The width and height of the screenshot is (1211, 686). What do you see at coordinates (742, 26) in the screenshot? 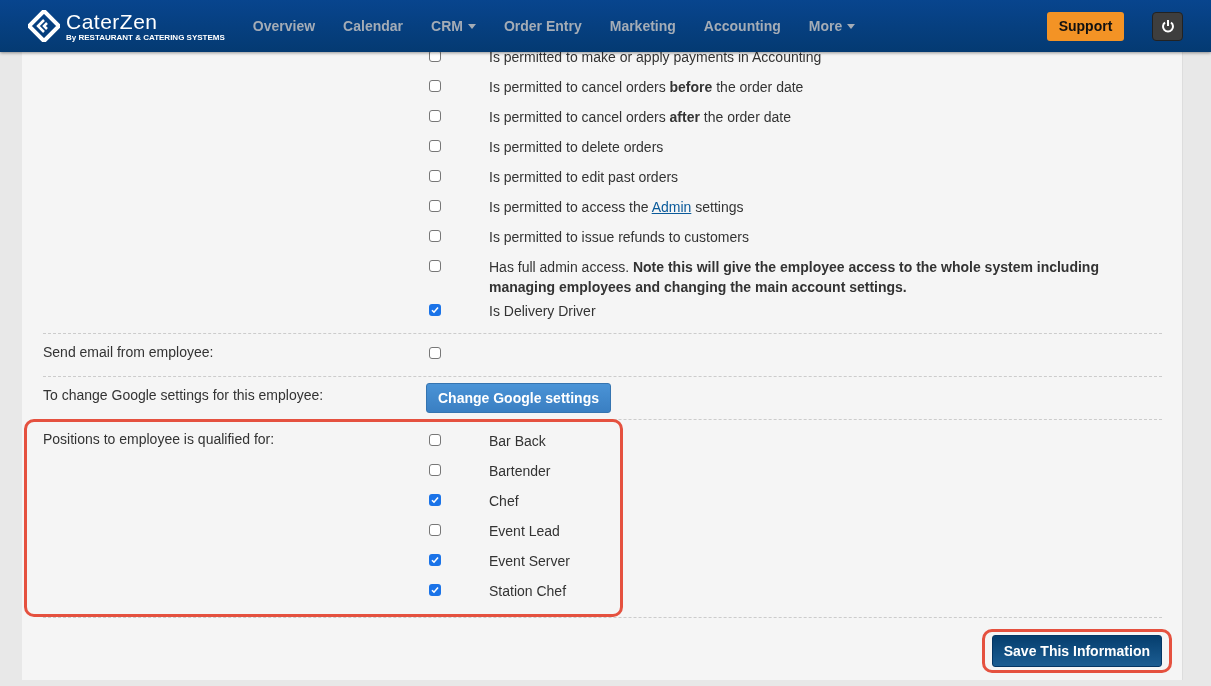
I see `nav-link: Accounting` at bounding box center [742, 26].